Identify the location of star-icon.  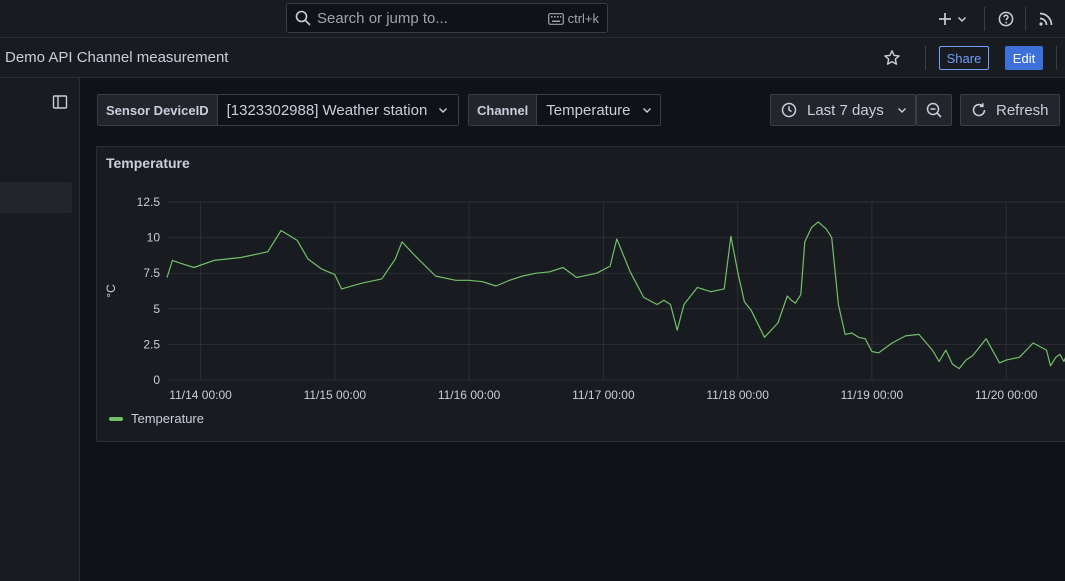
(892, 57).